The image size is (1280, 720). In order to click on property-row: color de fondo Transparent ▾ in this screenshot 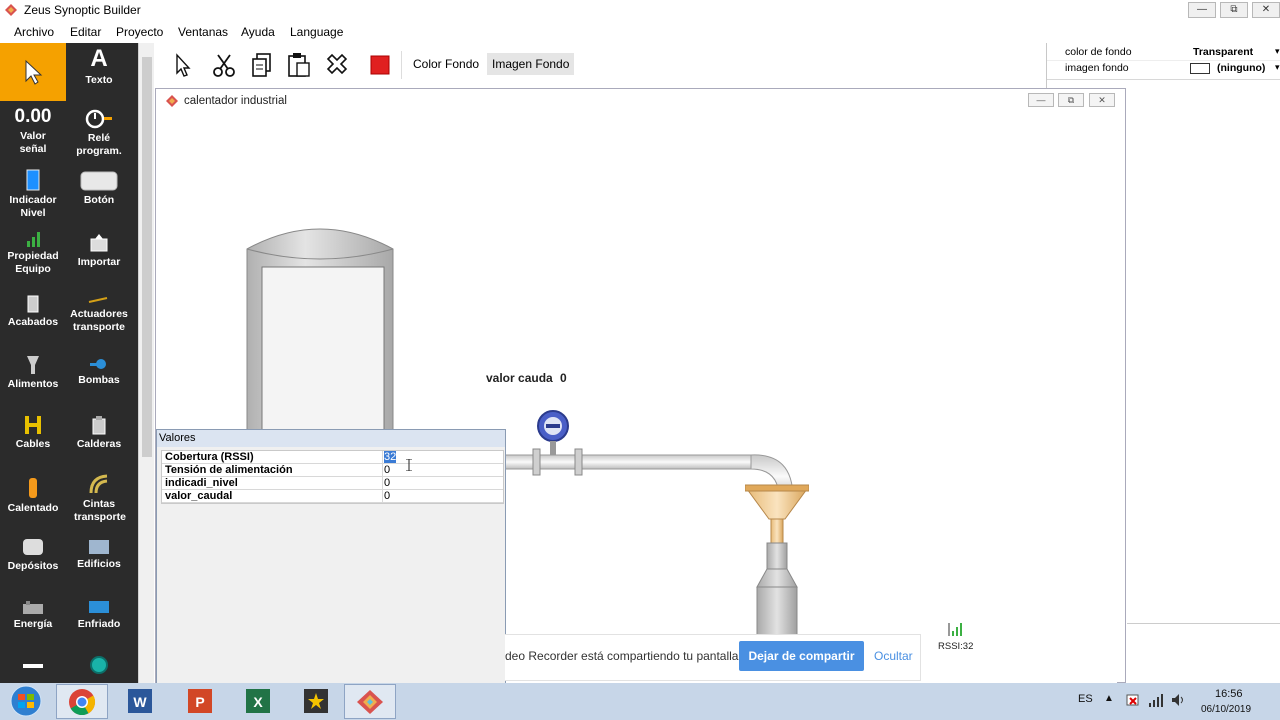, I will do `click(1163, 52)`.